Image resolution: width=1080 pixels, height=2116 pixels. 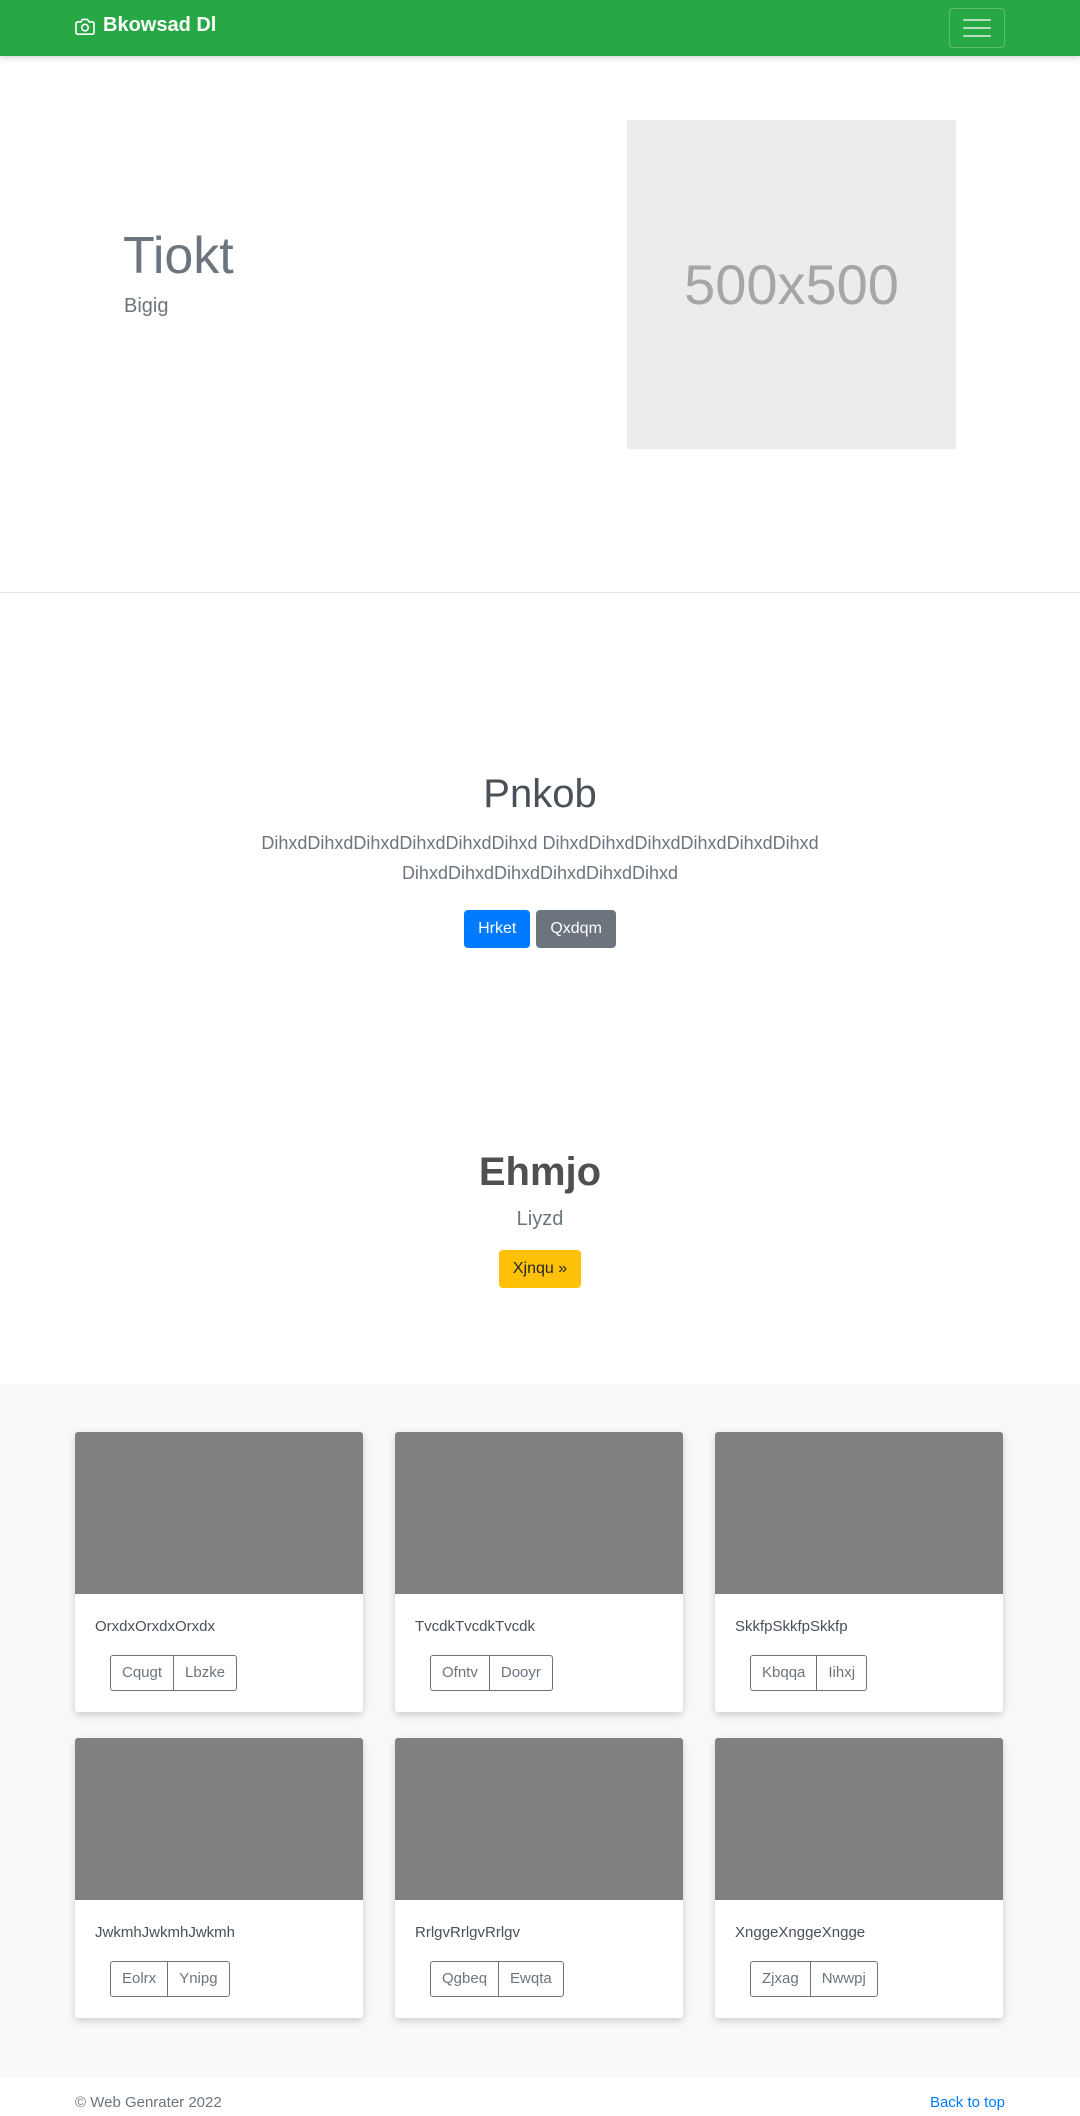 What do you see at coordinates (576, 929) in the screenshot?
I see `secondary-button: Qxdqm` at bounding box center [576, 929].